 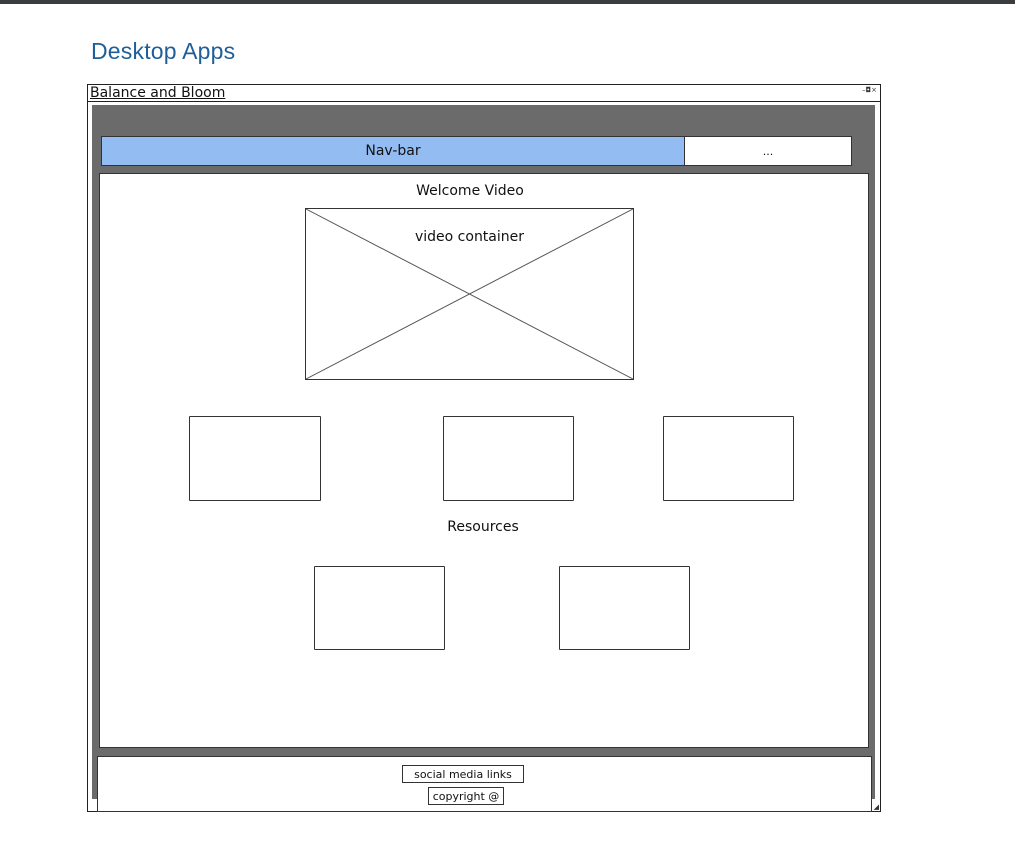 What do you see at coordinates (163, 51) in the screenshot?
I see `page-title: Desktop Apps` at bounding box center [163, 51].